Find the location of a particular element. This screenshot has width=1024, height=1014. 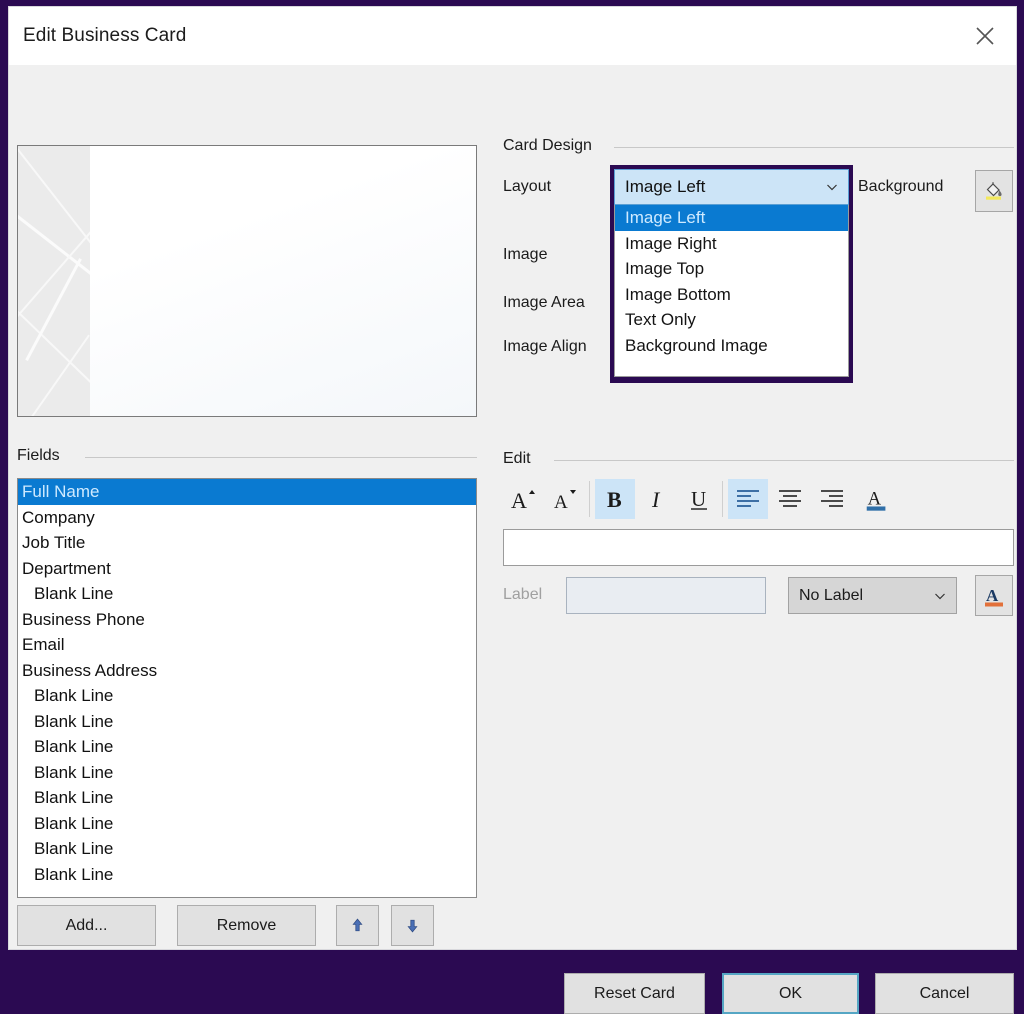

list-item: Image Top is located at coordinates (731, 269).